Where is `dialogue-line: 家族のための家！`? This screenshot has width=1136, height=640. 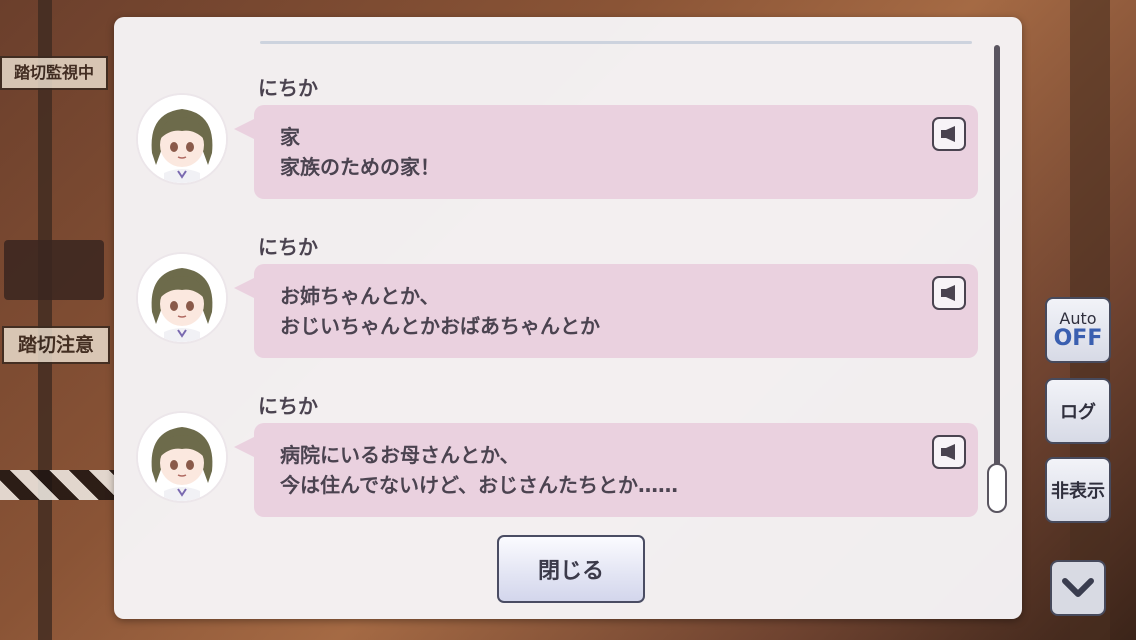 dialogue-line: 家族のための家！ is located at coordinates (360, 167).